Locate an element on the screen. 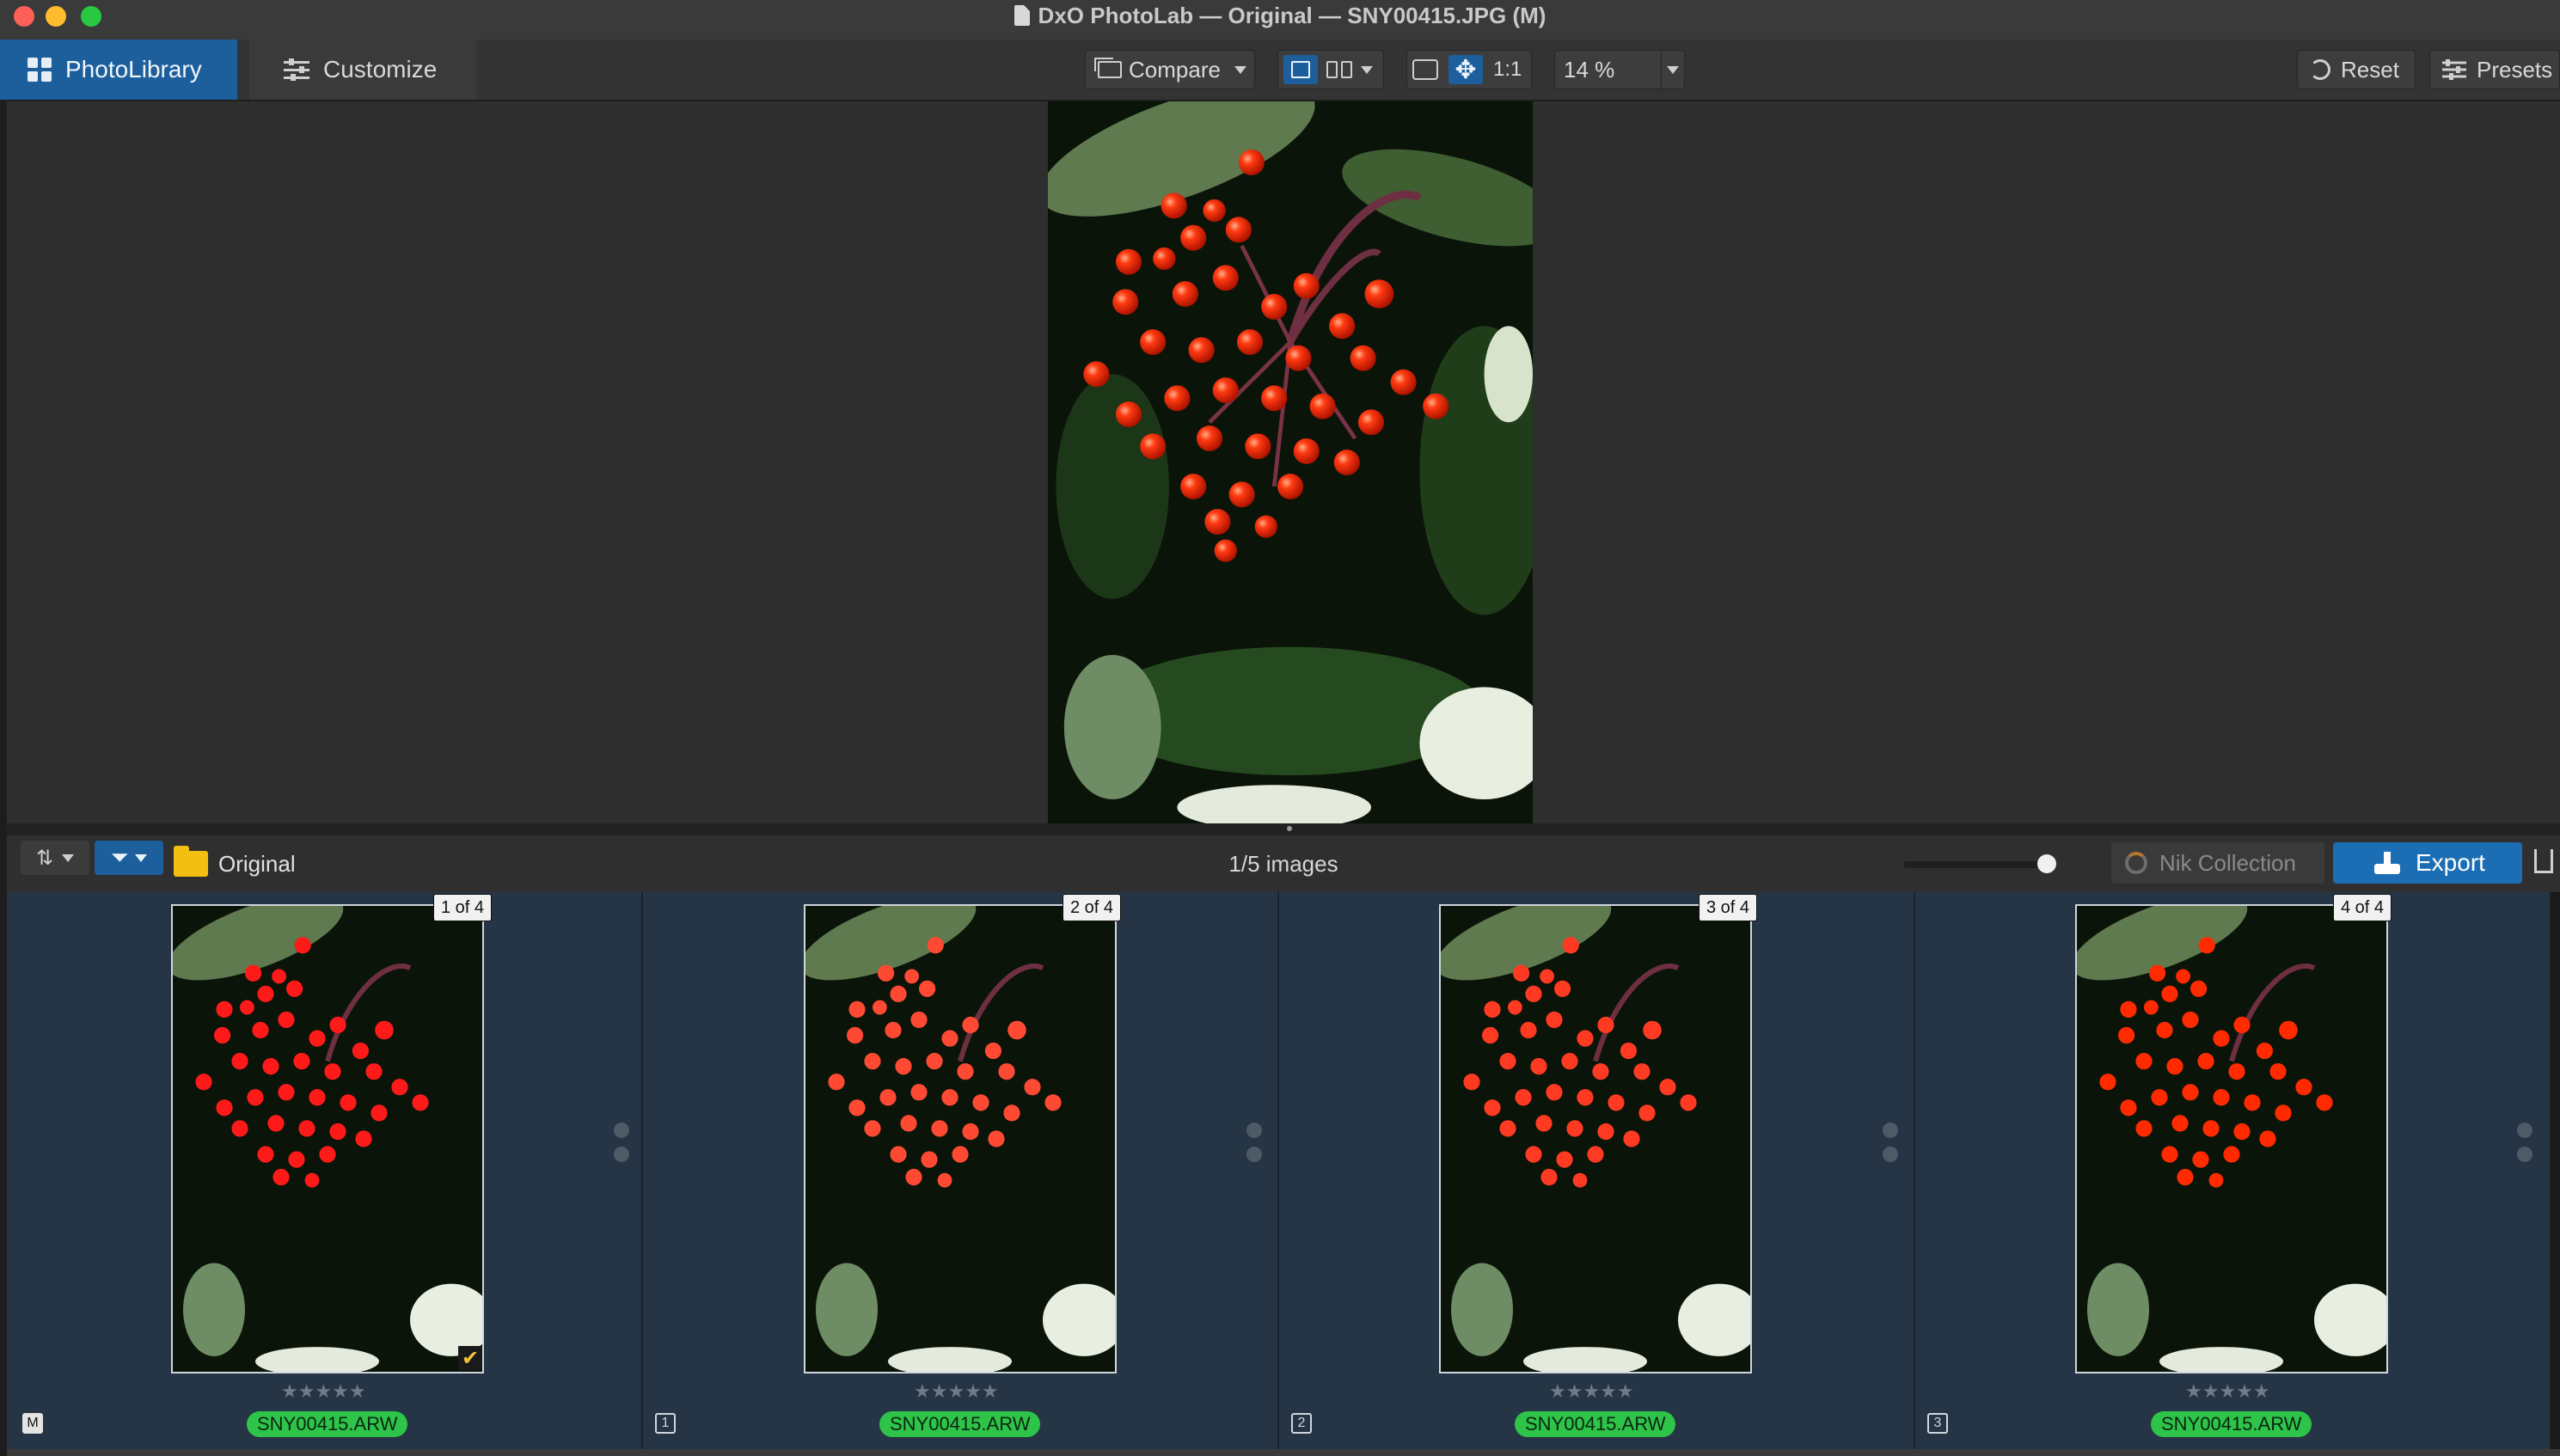 The height and width of the screenshot is (1456, 2560). left-edge is located at coordinates (3, 779).